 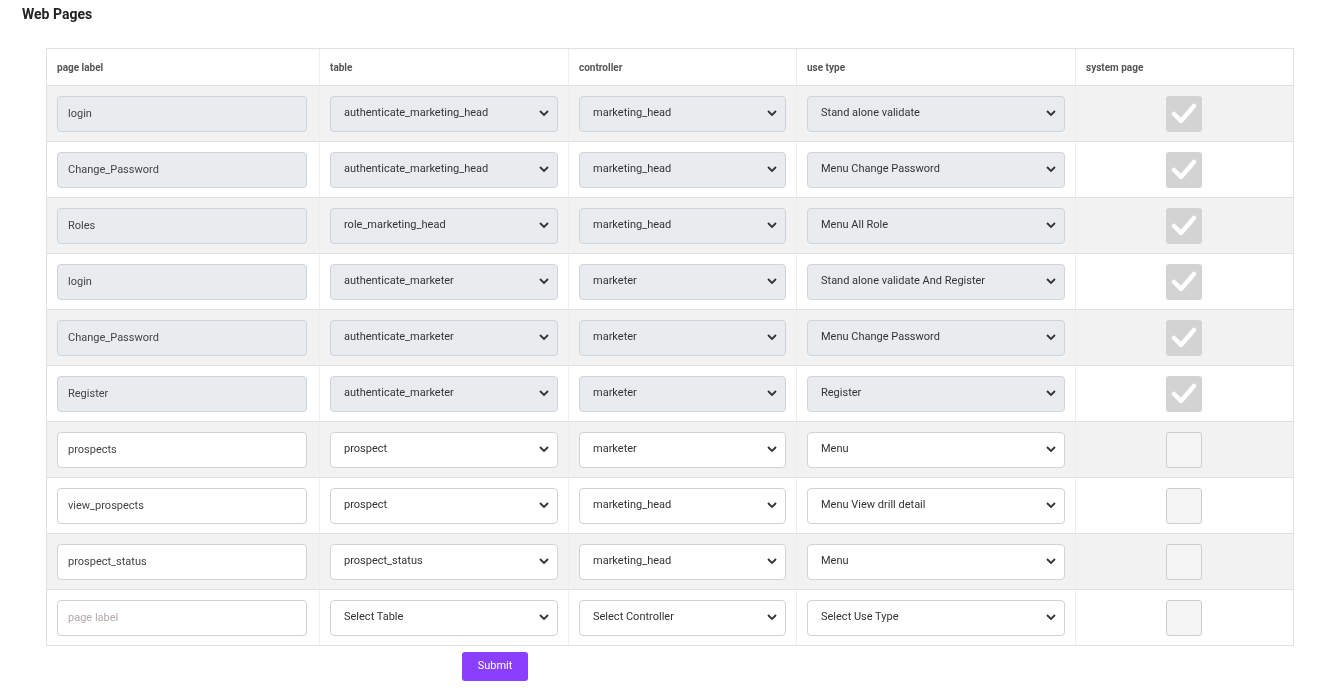 What do you see at coordinates (182, 449) in the screenshot?
I see `page-label-field: prospects` at bounding box center [182, 449].